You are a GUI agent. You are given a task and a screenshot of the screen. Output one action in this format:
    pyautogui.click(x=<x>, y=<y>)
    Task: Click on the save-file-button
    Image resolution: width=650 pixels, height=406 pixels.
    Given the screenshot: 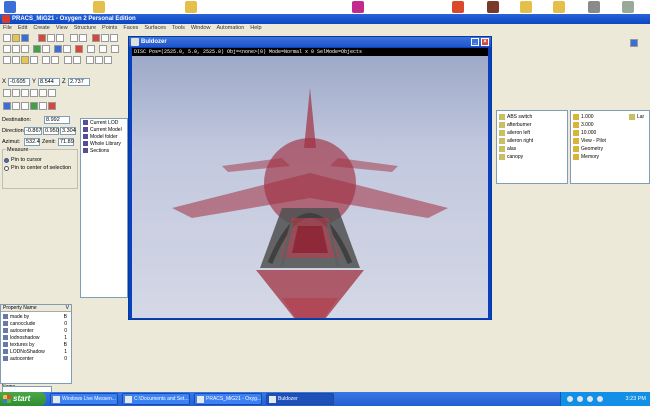 What is the action you would take?
    pyautogui.click(x=25, y=38)
    